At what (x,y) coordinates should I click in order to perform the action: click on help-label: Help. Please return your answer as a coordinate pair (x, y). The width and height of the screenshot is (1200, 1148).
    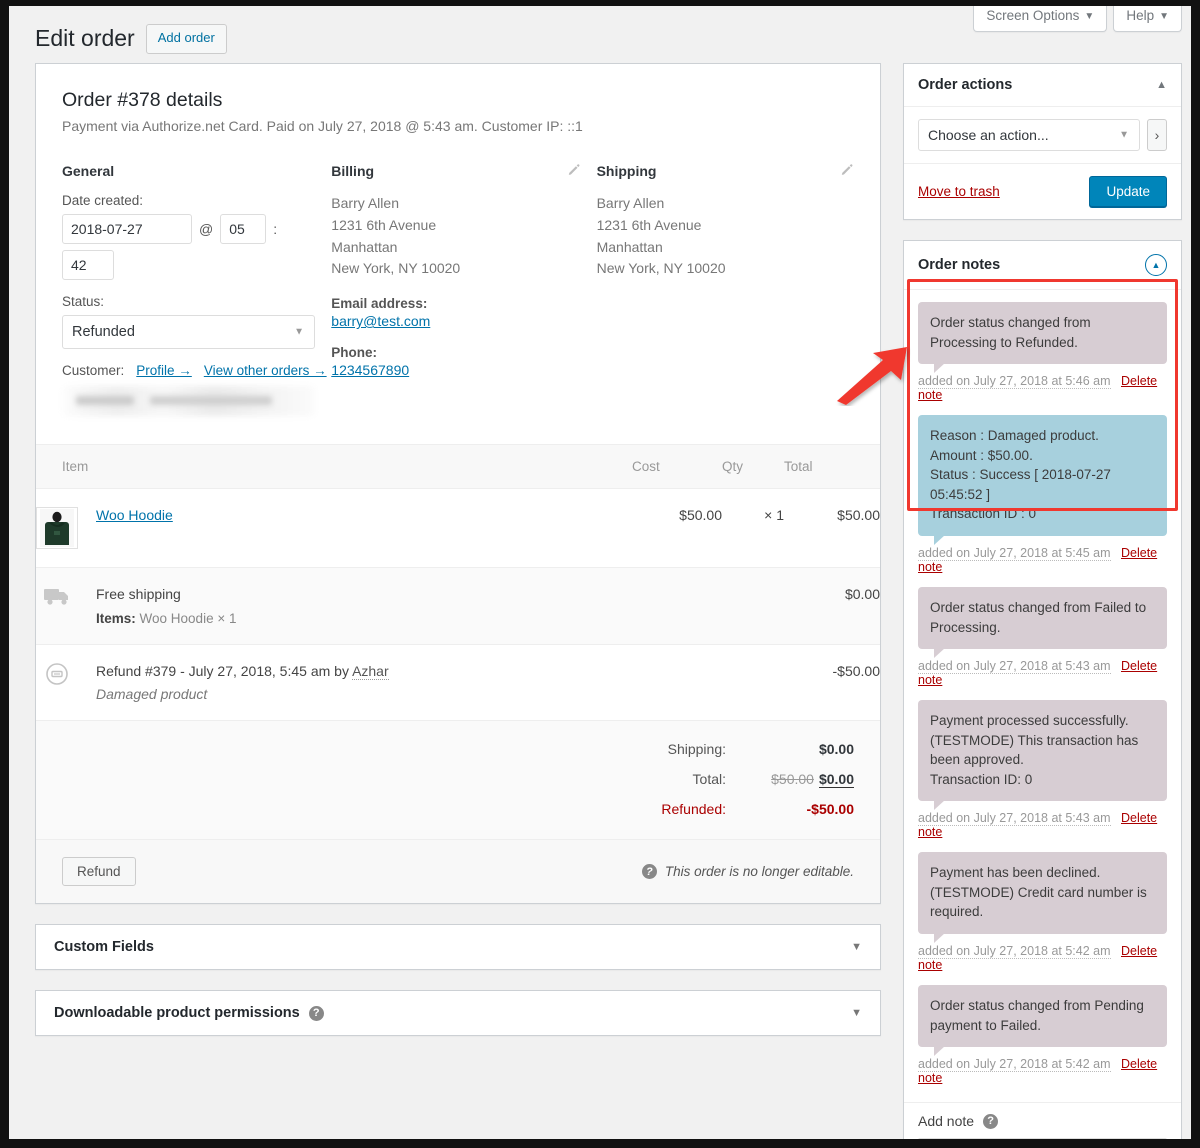
    Looking at the image, I should click on (1140, 15).